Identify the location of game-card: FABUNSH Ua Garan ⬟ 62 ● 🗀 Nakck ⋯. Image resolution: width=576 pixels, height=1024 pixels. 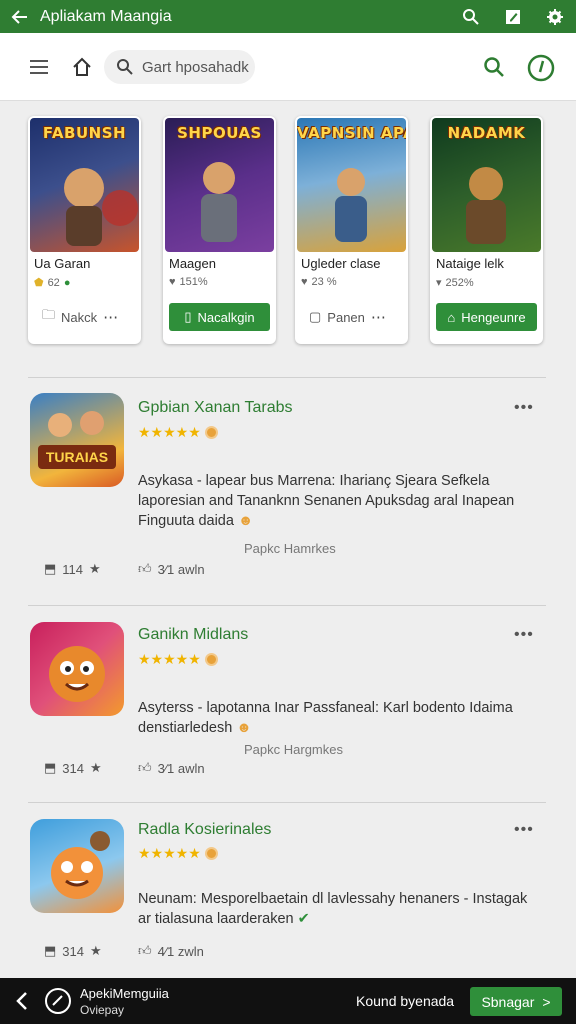
(84, 230).